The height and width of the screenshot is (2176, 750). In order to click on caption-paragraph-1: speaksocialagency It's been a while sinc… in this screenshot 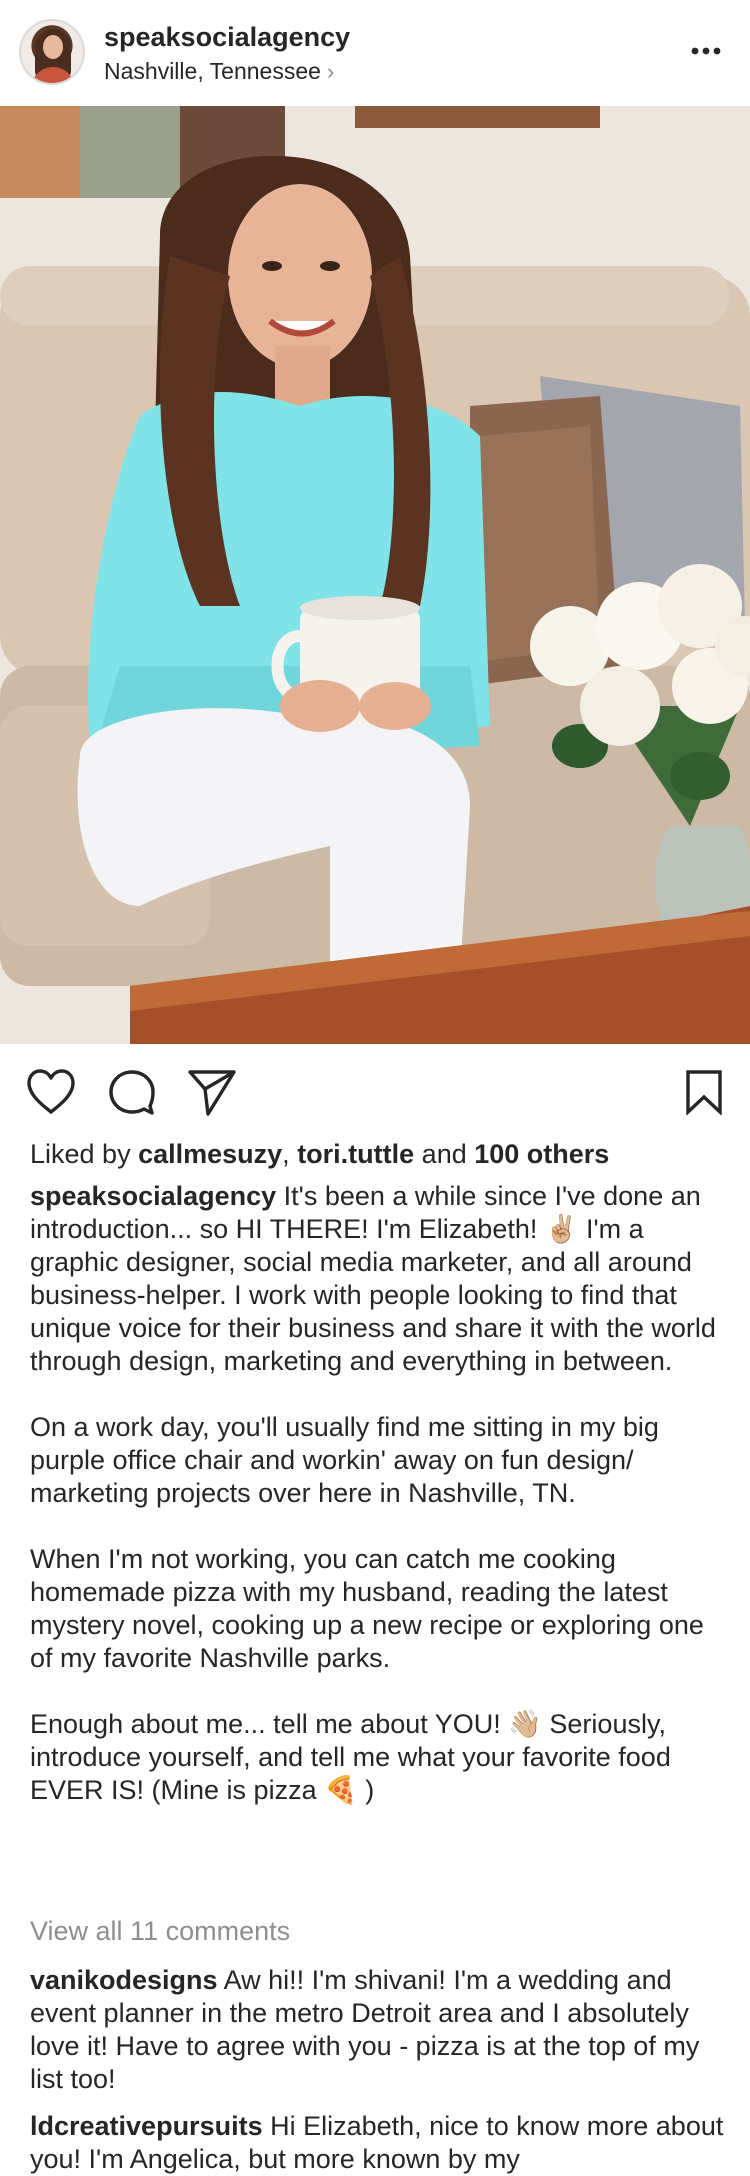, I will do `click(380, 1279)`.